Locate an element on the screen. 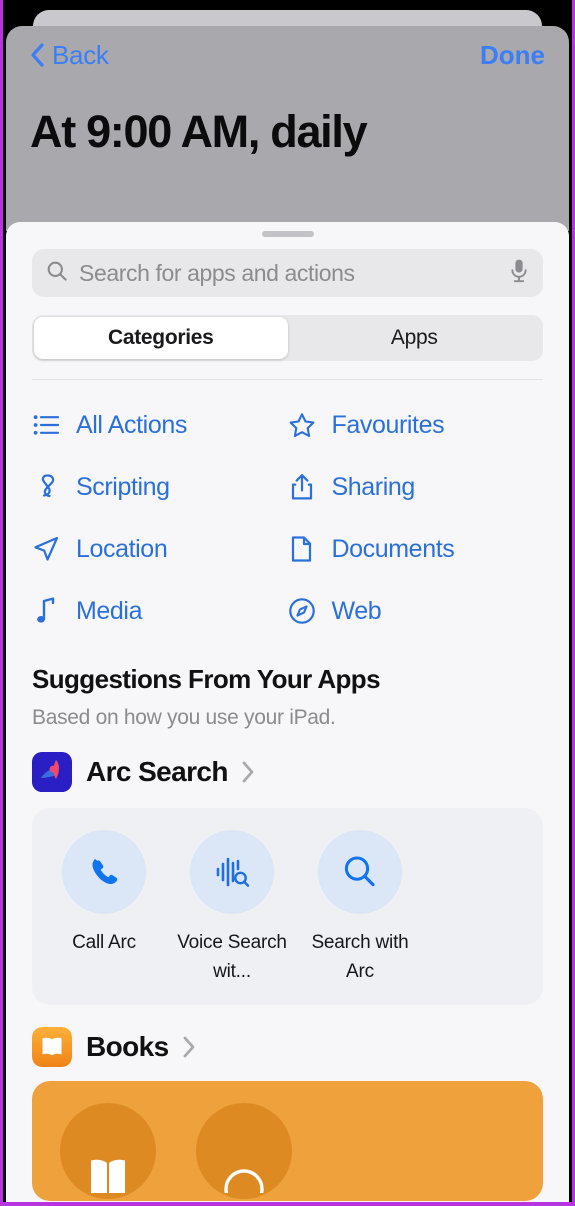  category-label: All Actions is located at coordinates (131, 424).